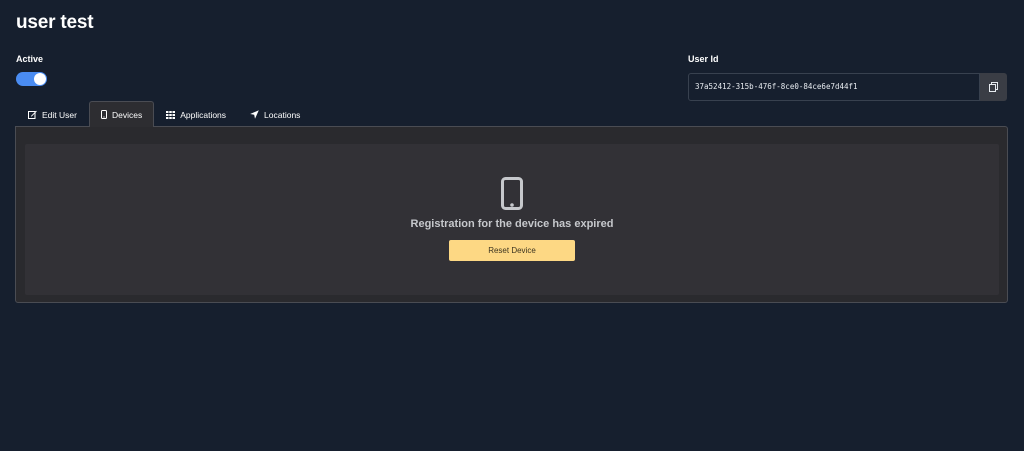 This screenshot has width=1024, height=451. I want to click on user-id-field: 37a52412-315b-476f-8ce0-84ce6e7d44f1, so click(834, 87).